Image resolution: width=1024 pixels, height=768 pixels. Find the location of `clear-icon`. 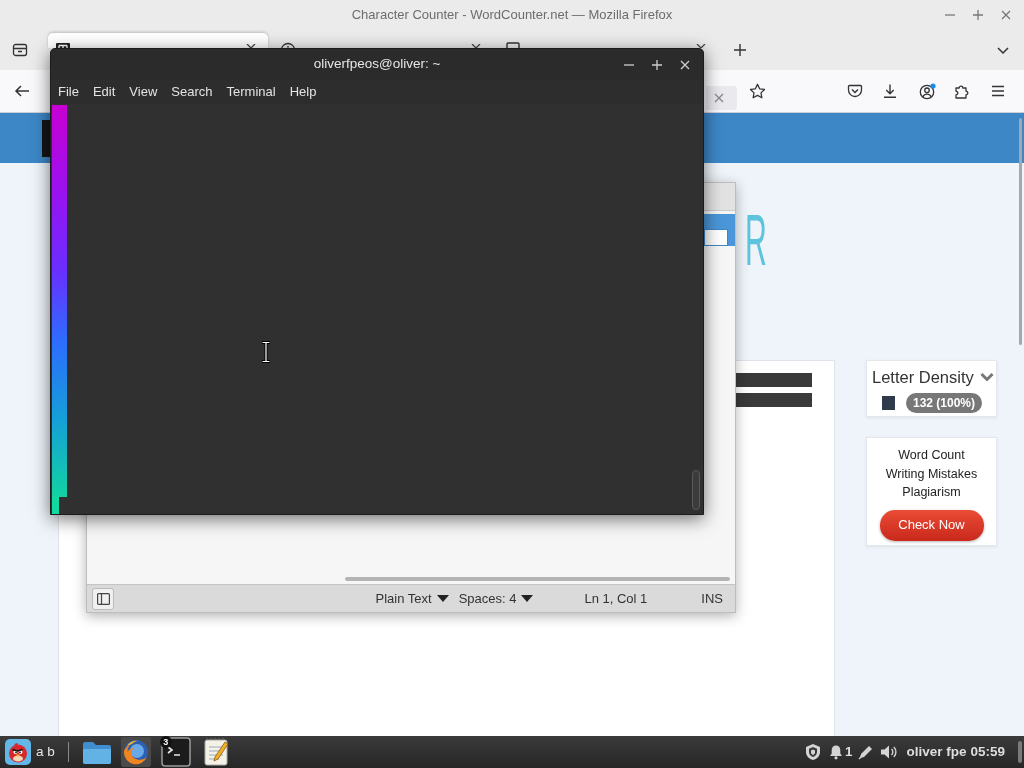

clear-icon is located at coordinates (719, 98).